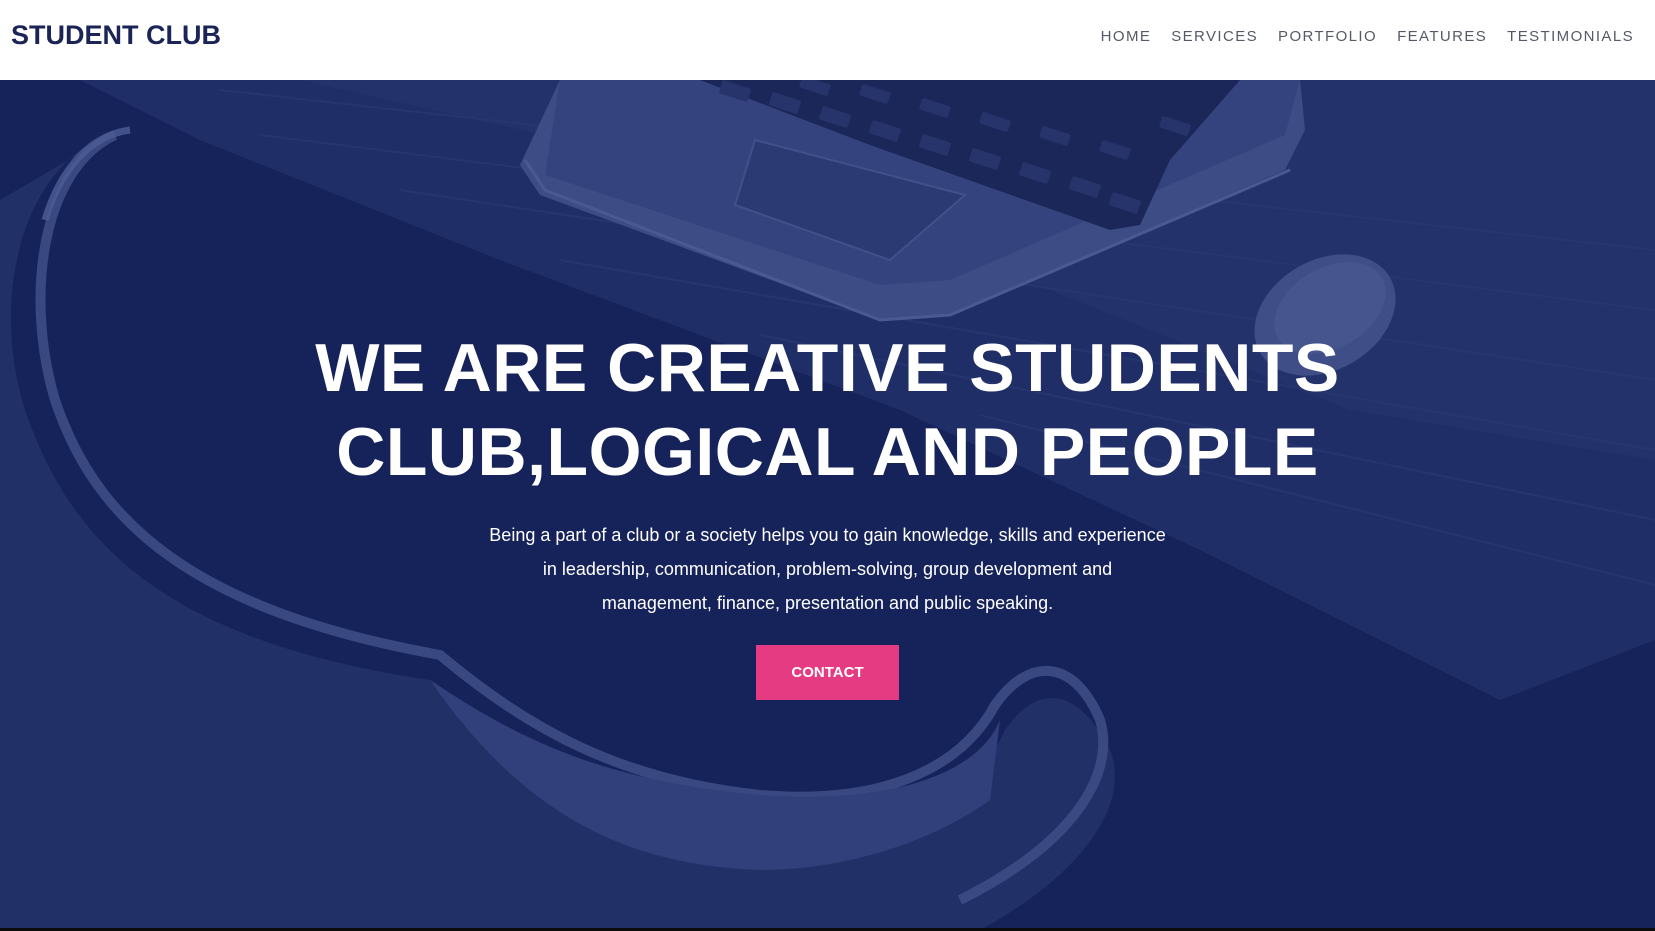 The width and height of the screenshot is (1655, 931). Describe the element at coordinates (827, 672) in the screenshot. I see `contact-button: CONTACT` at that location.